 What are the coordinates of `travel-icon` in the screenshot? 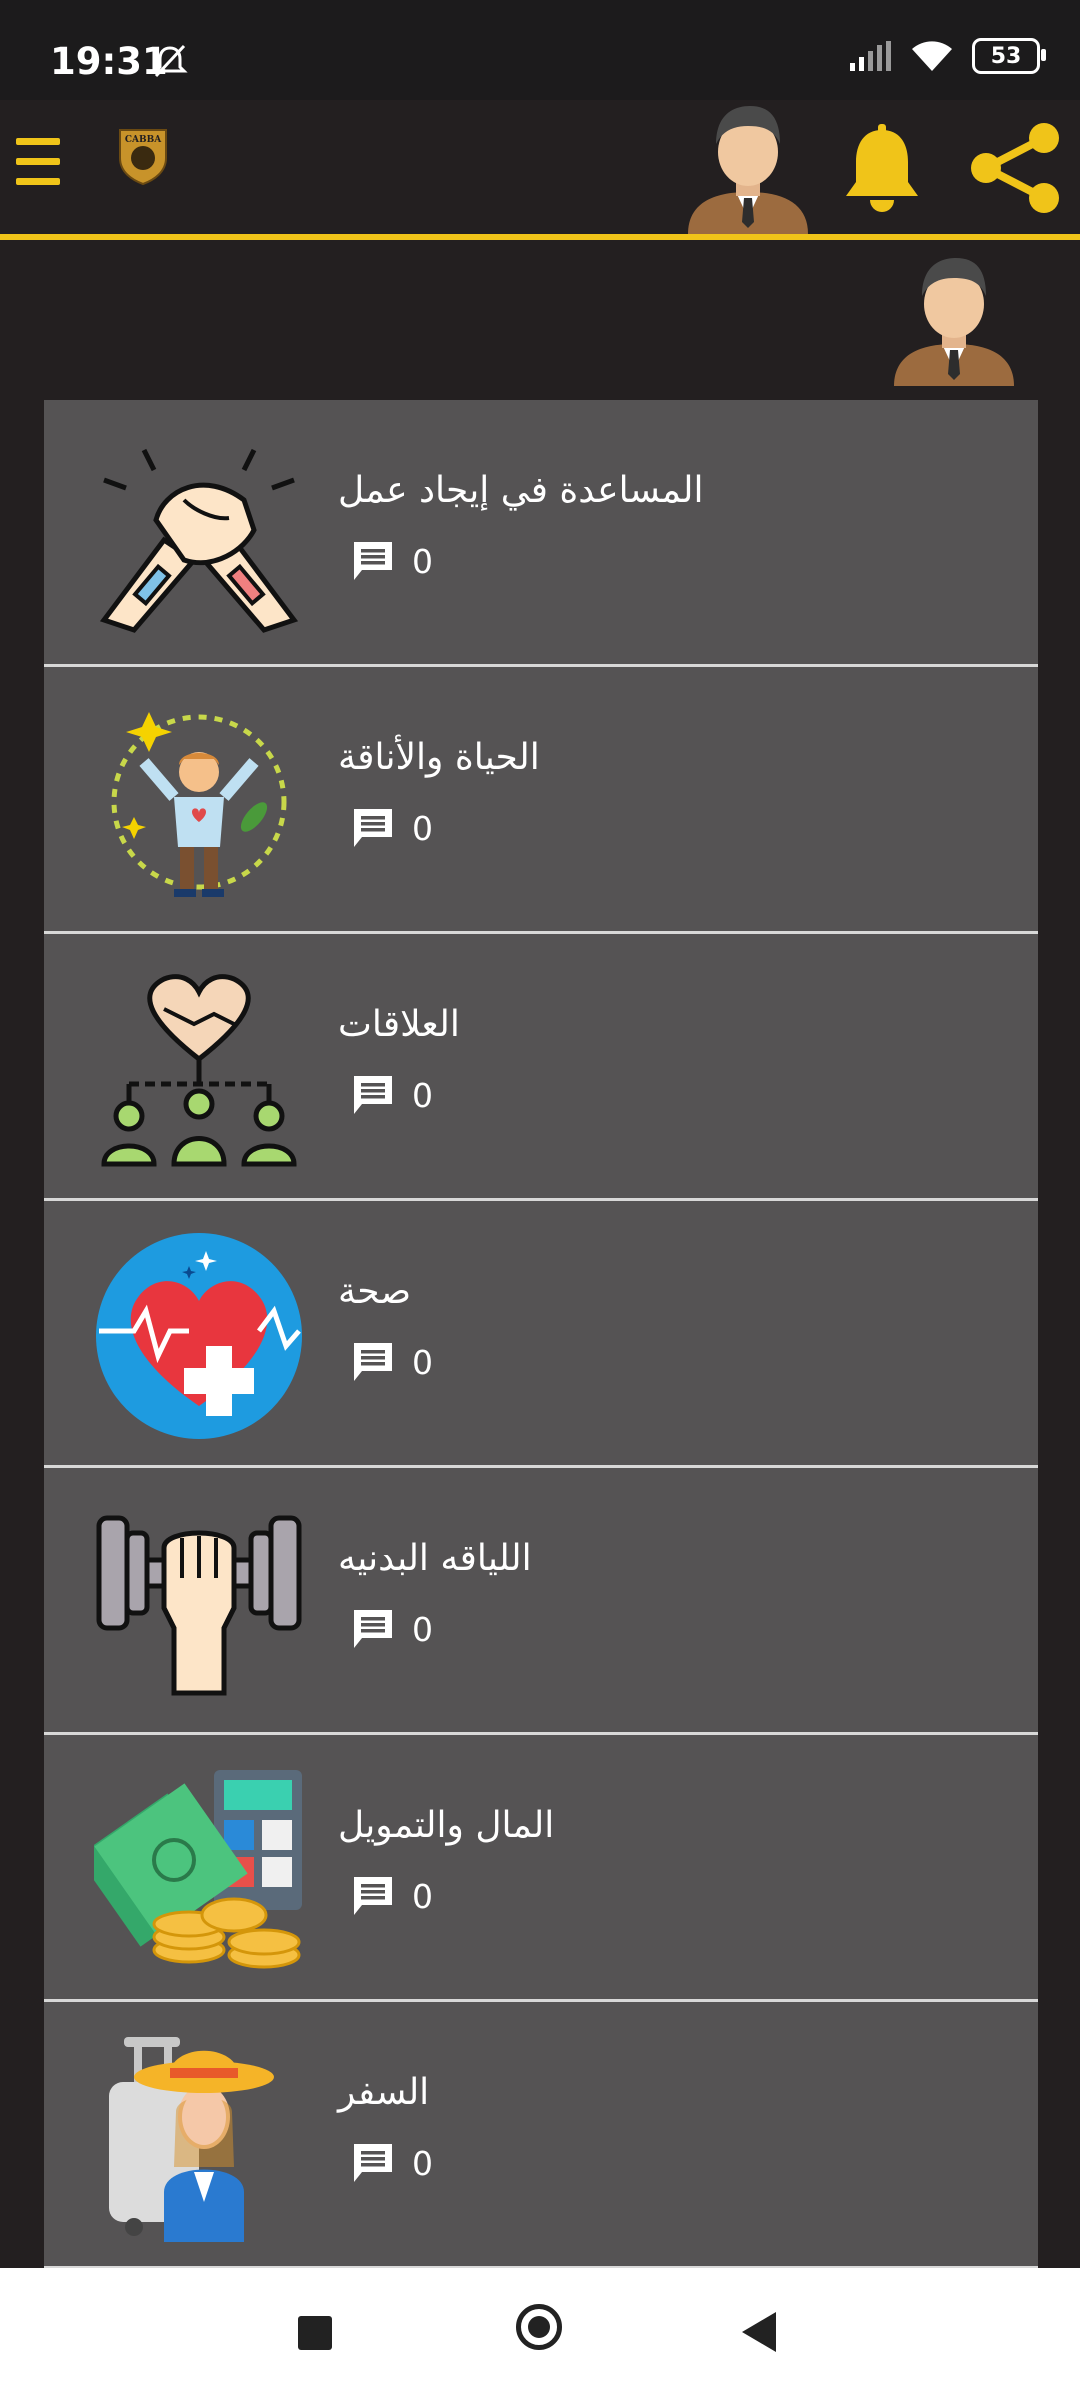 It's located at (191, 2139).